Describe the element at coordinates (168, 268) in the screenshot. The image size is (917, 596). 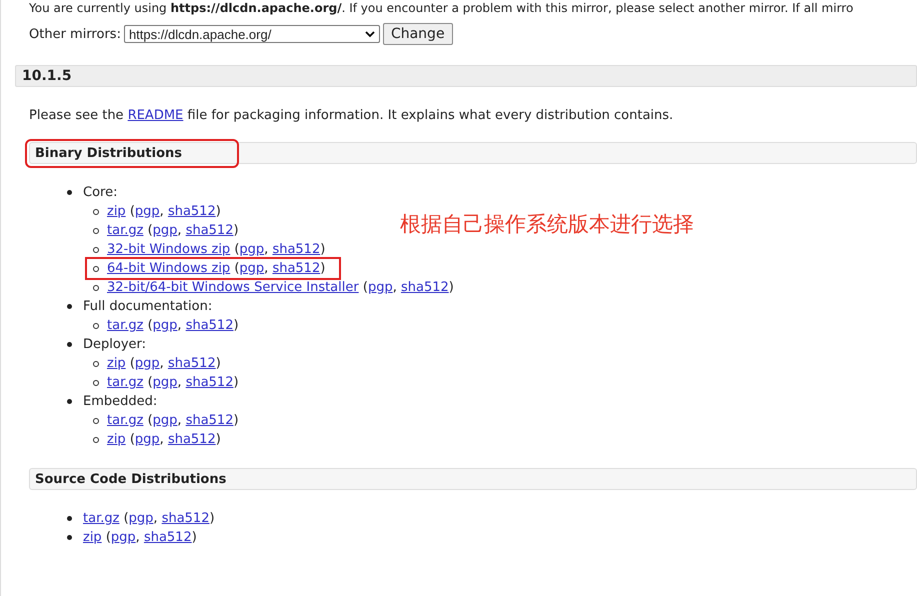
I see `download-link: 64-bit Windows zip` at that location.